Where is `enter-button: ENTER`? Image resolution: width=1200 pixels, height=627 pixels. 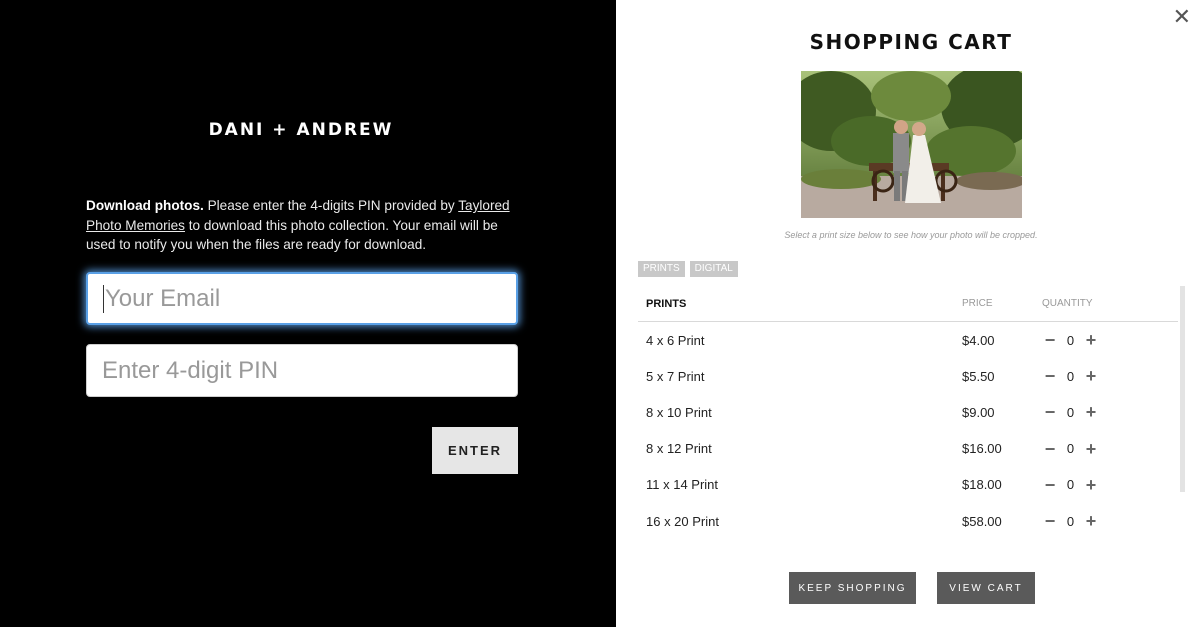 enter-button: ENTER is located at coordinates (475, 450).